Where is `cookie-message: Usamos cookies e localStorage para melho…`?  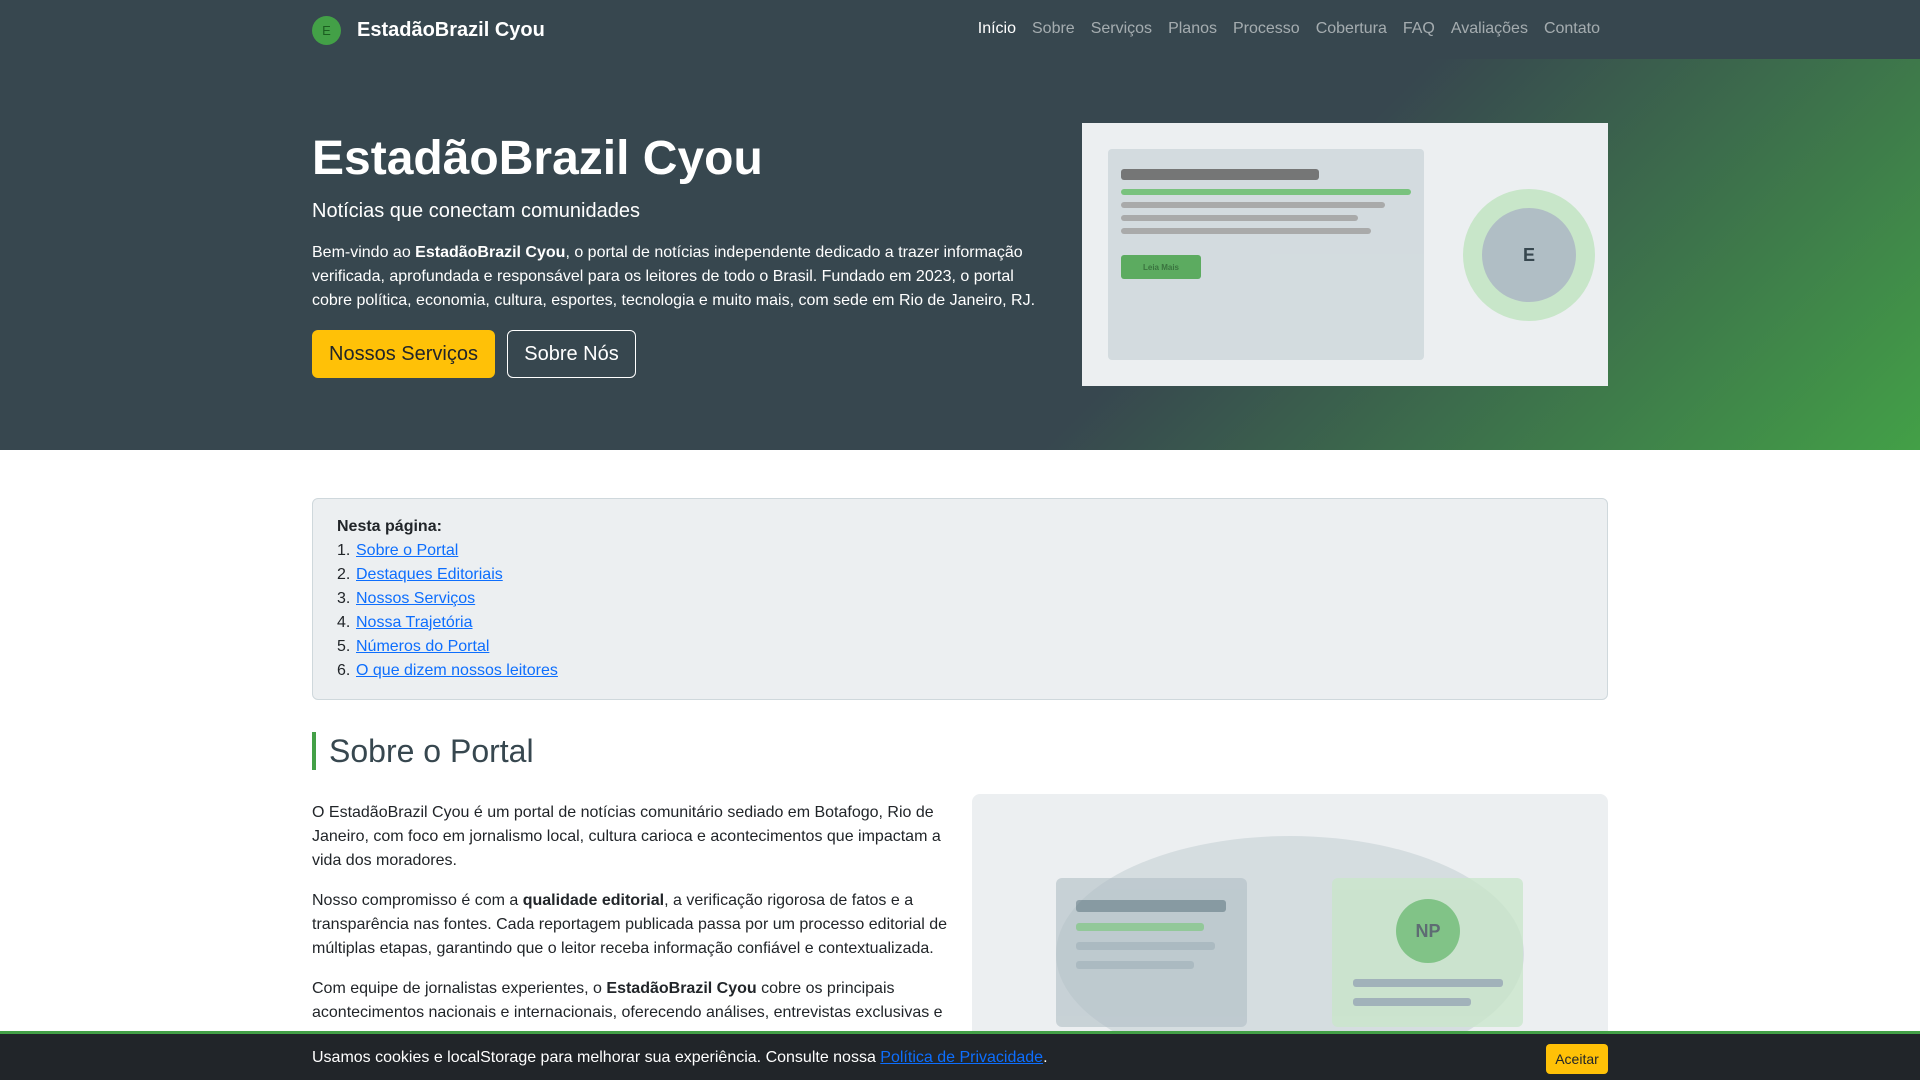 cookie-message: Usamos cookies e localStorage para melho… is located at coordinates (680, 1058).